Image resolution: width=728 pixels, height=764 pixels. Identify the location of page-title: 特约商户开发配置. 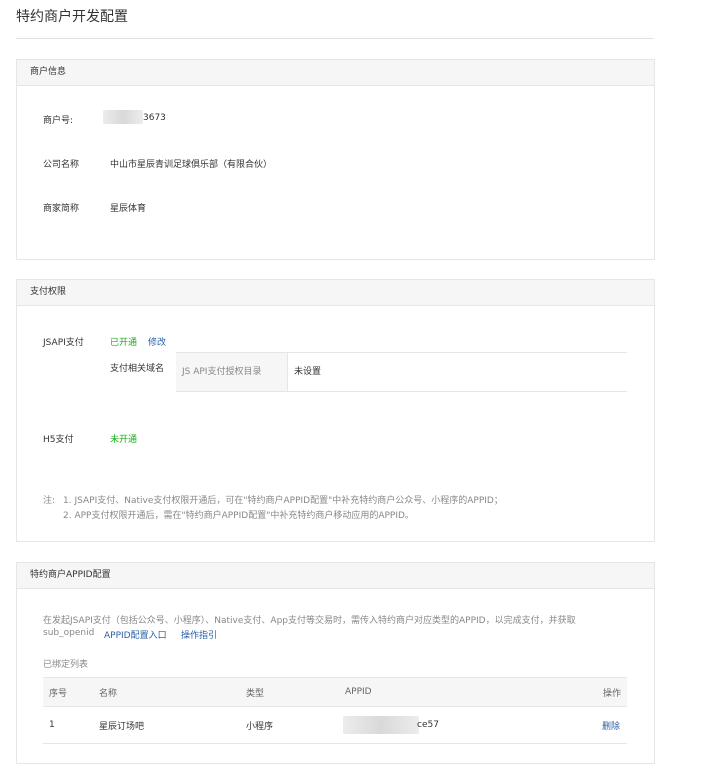
(72, 17).